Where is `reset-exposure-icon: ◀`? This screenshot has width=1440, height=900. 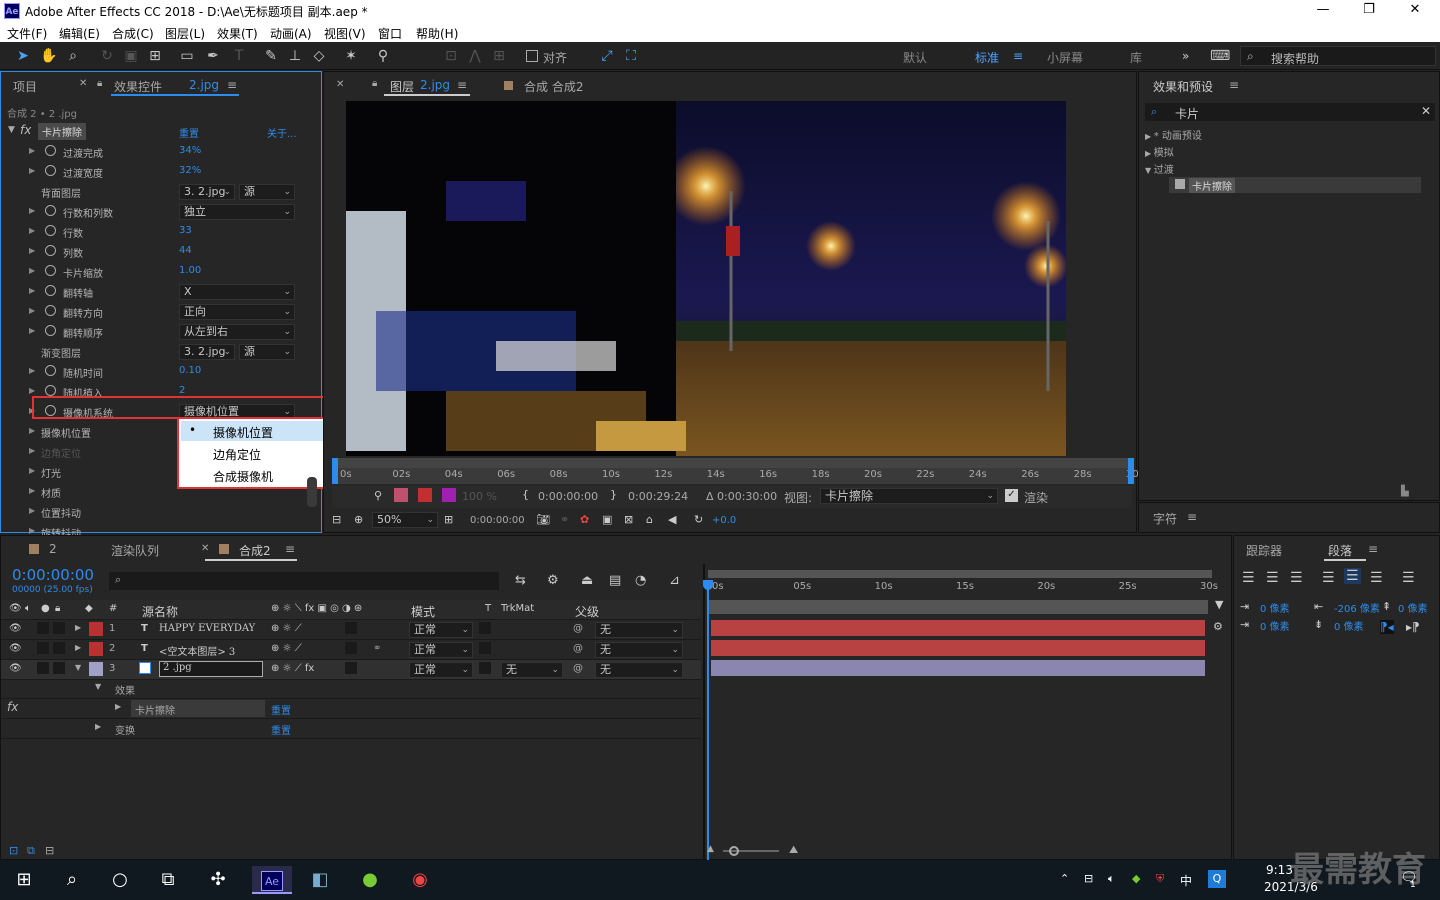 reset-exposure-icon: ◀ is located at coordinates (672, 519).